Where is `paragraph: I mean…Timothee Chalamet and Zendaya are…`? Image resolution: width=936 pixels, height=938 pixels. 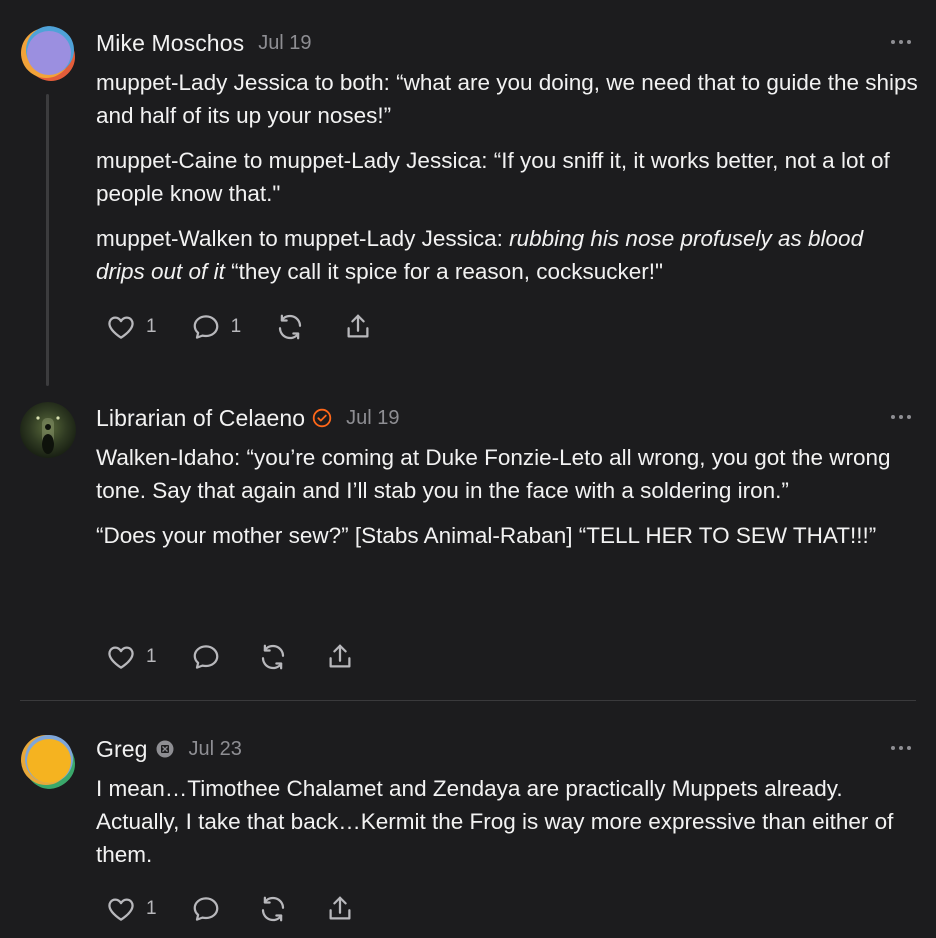 paragraph: I mean…Timothee Chalamet and Zendaya are… is located at coordinates (495, 821).